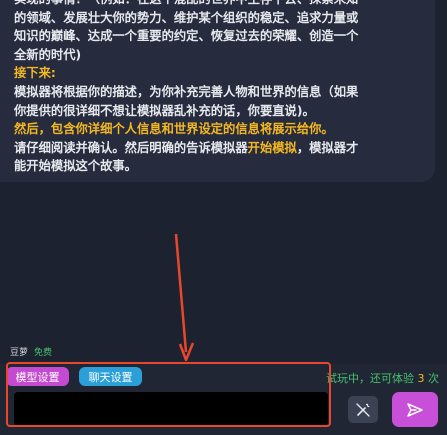  What do you see at coordinates (370, 378) in the screenshot?
I see `trial-text: 试玩中，还可体验` at bounding box center [370, 378].